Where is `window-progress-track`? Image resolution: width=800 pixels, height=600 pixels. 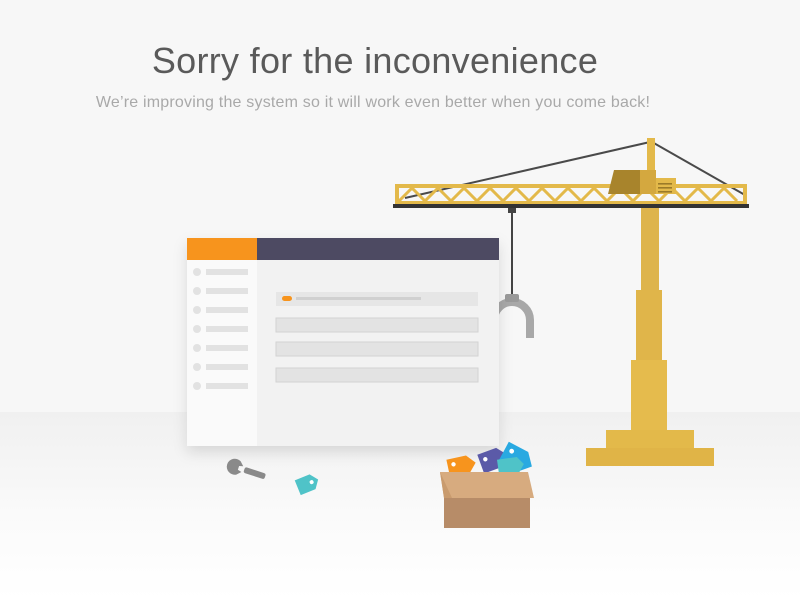 window-progress-track is located at coordinates (358, 298).